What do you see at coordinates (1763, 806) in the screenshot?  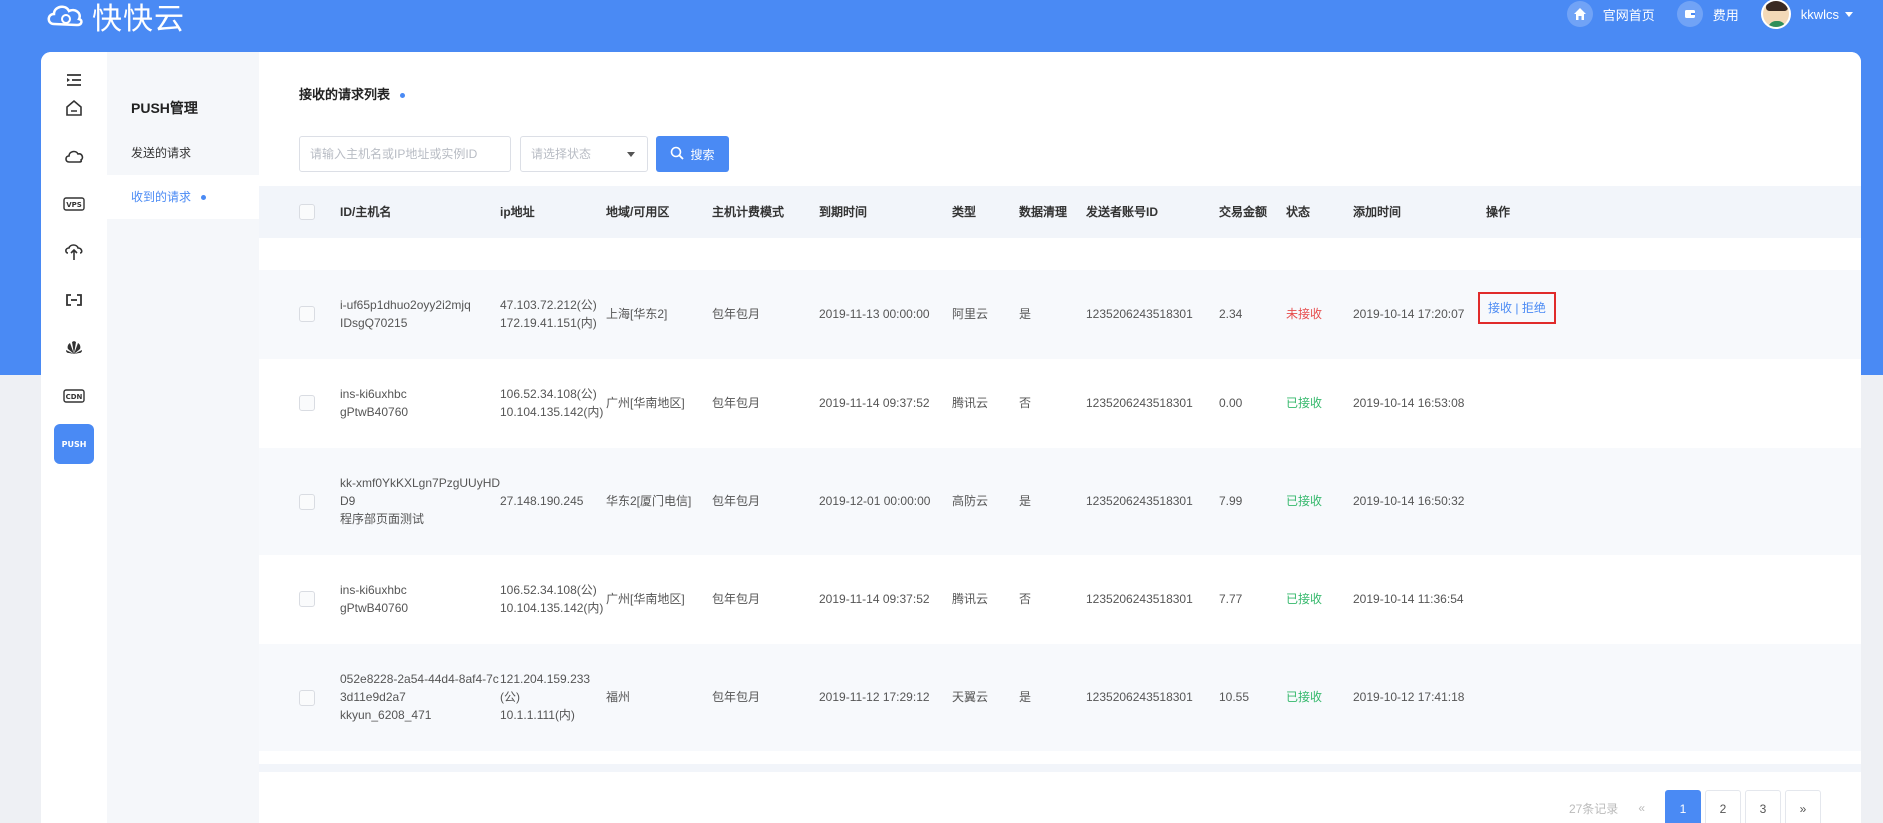 I see `pagination-page-3: 3` at bounding box center [1763, 806].